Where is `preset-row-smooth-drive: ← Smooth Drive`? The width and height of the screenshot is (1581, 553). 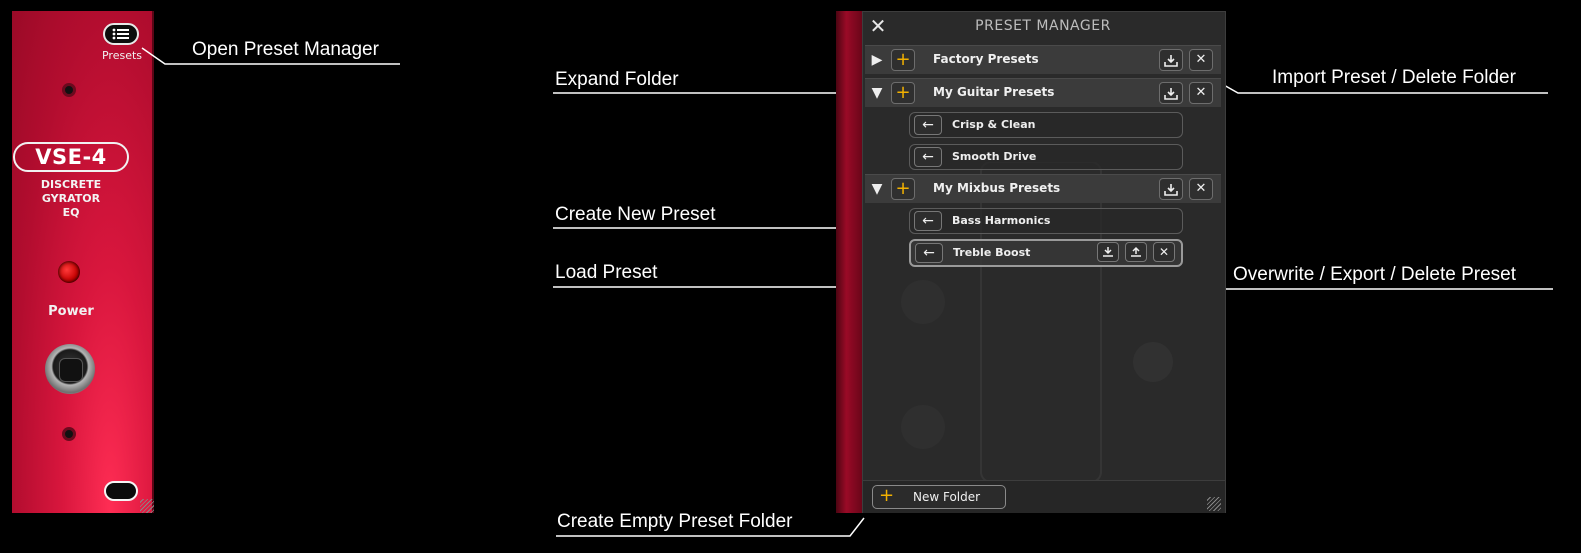
preset-row-smooth-drive: ← Smooth Drive is located at coordinates (1046, 157).